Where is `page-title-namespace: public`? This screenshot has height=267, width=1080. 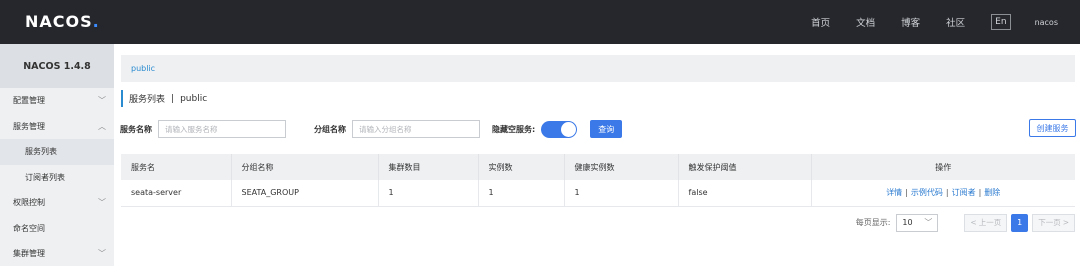
page-title-namespace: public is located at coordinates (194, 98).